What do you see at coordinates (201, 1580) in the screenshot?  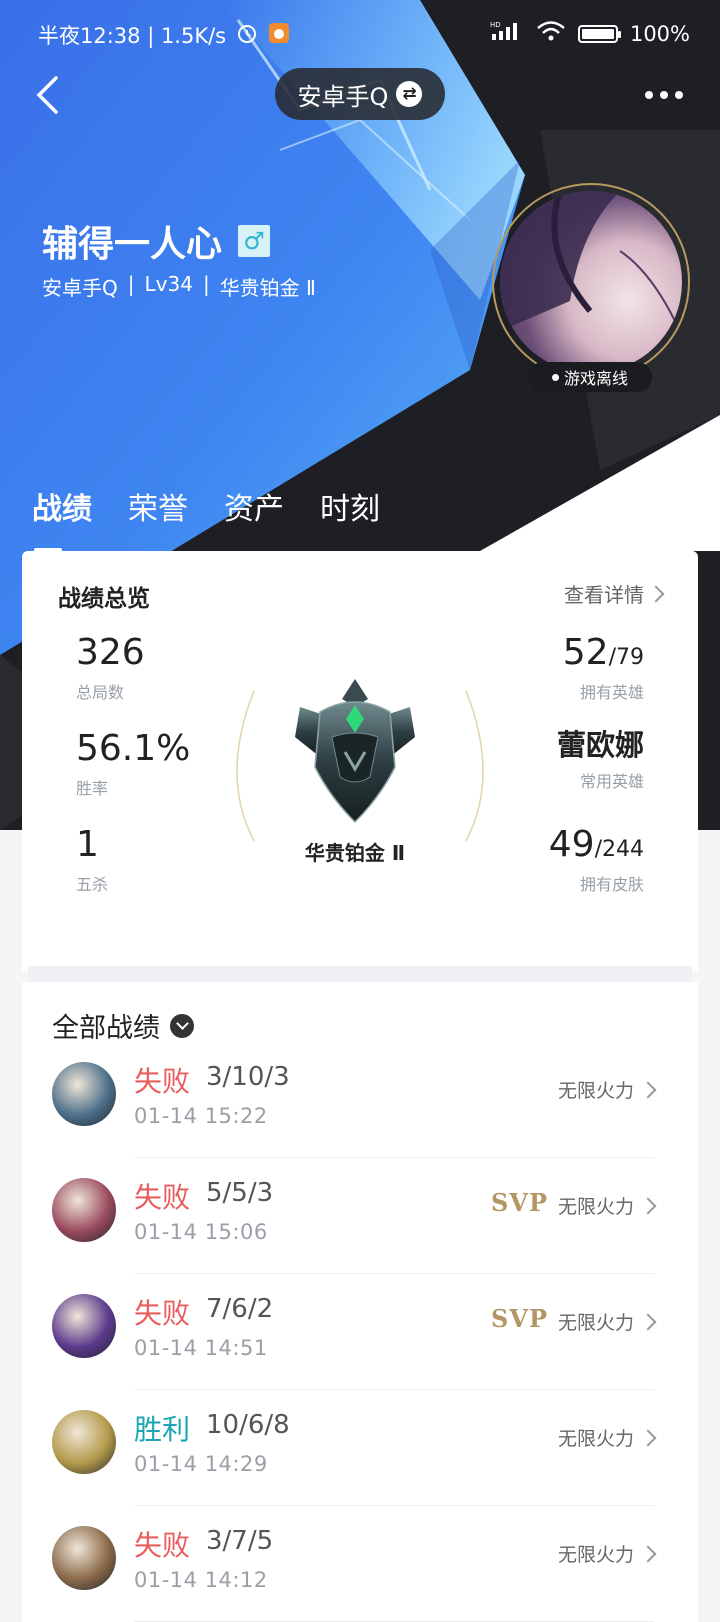 I see `match-time: 01-14 14:12` at bounding box center [201, 1580].